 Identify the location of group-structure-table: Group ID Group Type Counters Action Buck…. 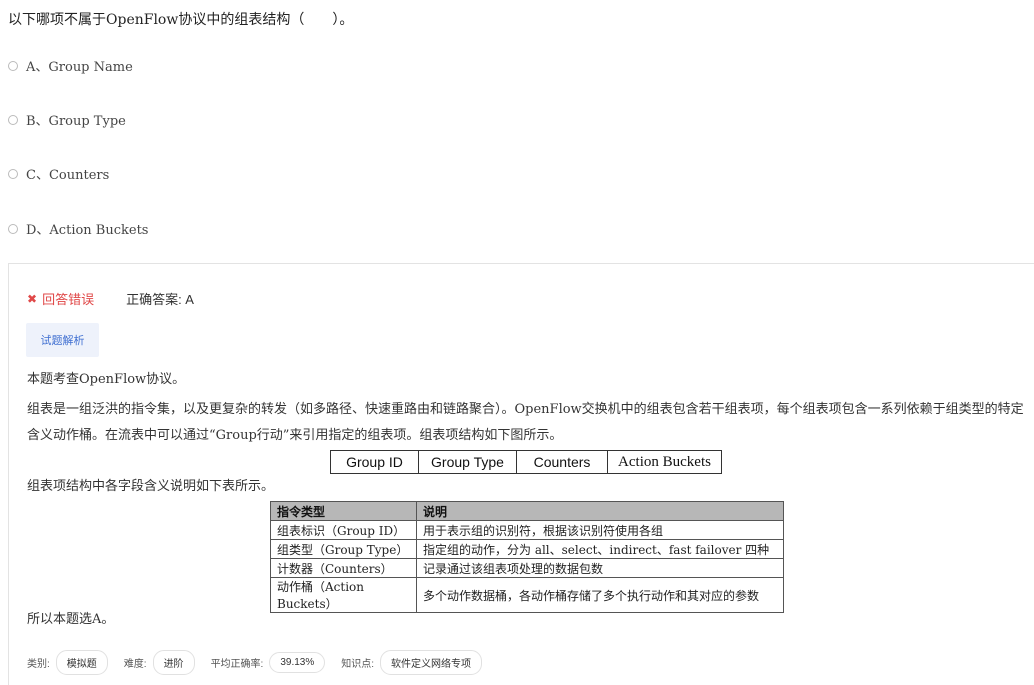
(526, 462).